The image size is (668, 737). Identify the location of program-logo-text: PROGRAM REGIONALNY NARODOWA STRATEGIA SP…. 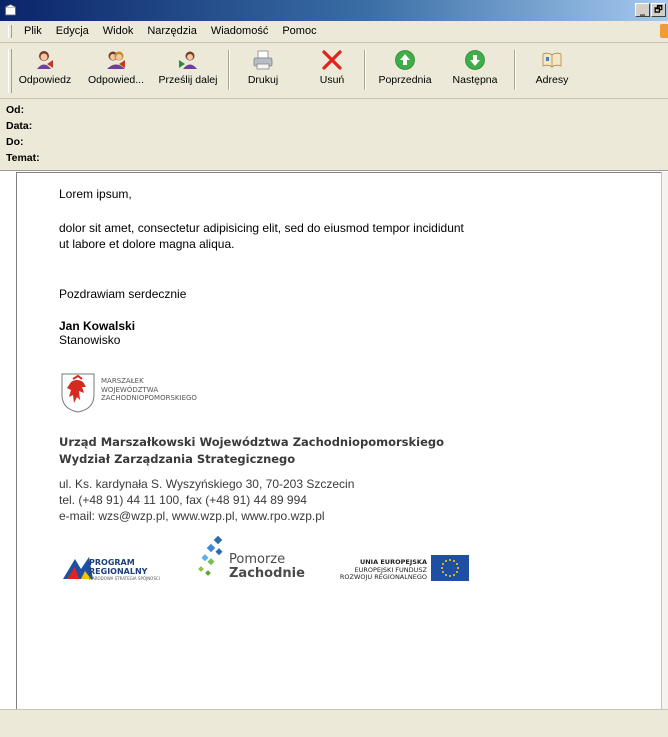
(124, 570).